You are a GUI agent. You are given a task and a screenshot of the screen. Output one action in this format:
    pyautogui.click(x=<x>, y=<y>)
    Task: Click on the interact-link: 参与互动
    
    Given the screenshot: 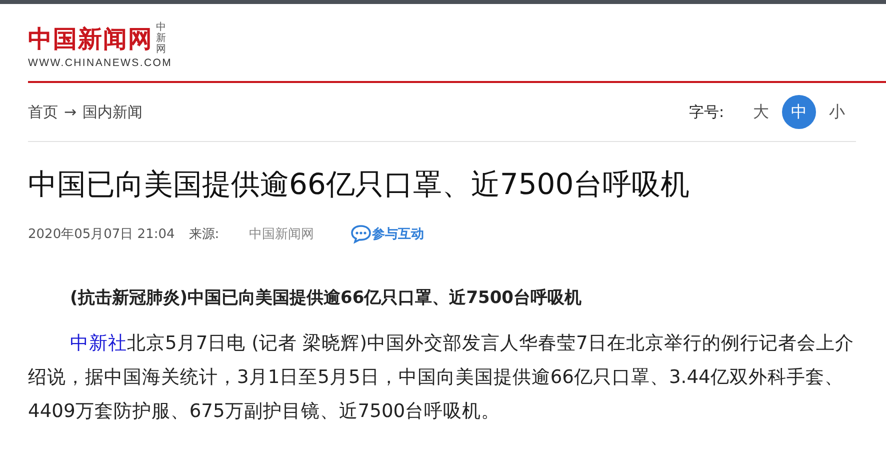 What is the action you would take?
    pyautogui.click(x=387, y=234)
    